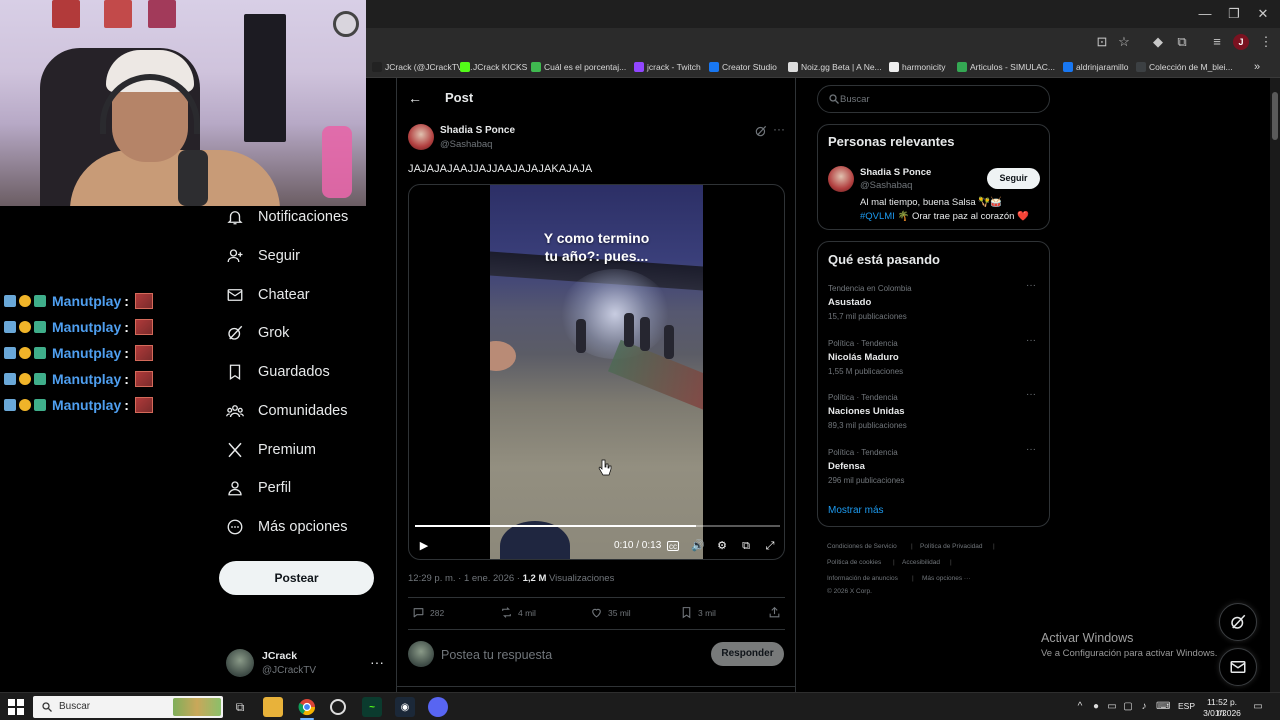 This screenshot has height=720, width=1280. Describe the element at coordinates (286, 411) in the screenshot. I see `nav-item-comunidades: Comunidades` at that location.